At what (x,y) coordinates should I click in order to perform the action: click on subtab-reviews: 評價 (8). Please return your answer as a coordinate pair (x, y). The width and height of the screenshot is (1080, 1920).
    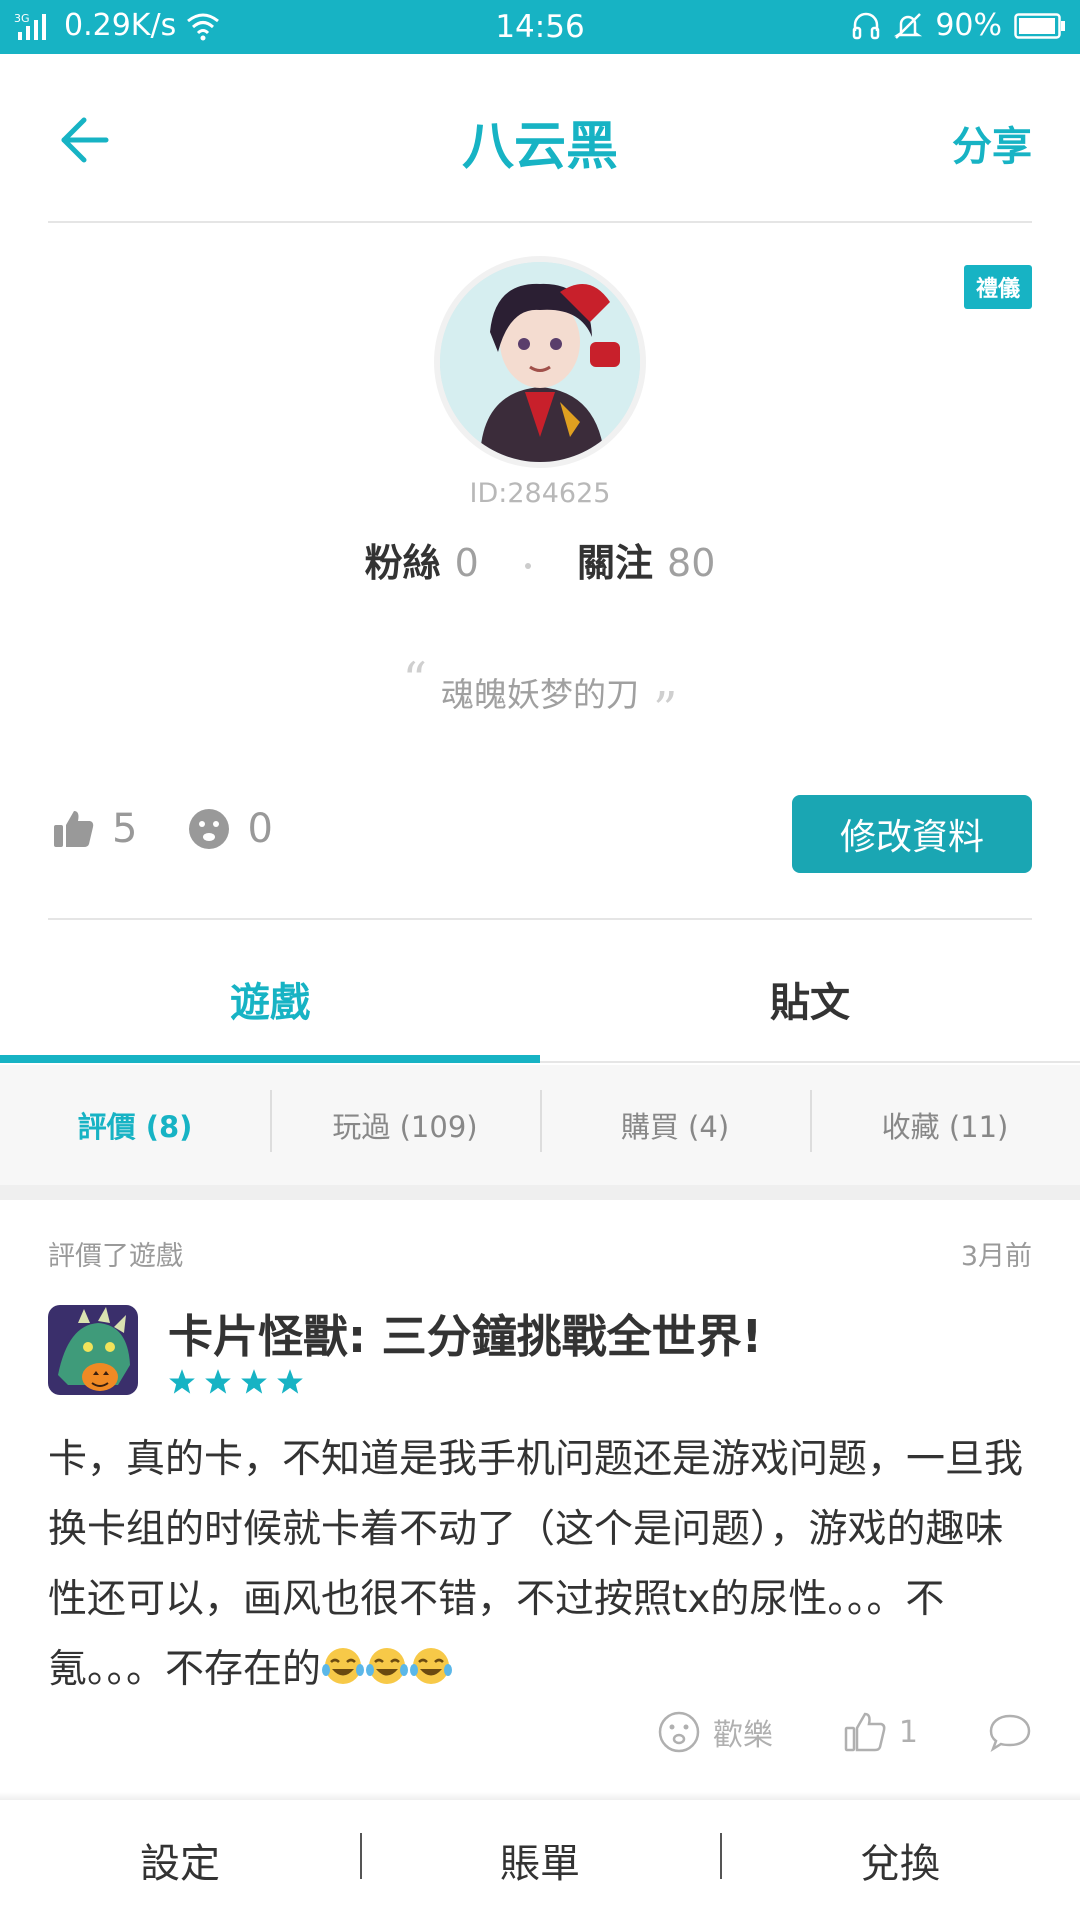
    Looking at the image, I should click on (135, 1125).